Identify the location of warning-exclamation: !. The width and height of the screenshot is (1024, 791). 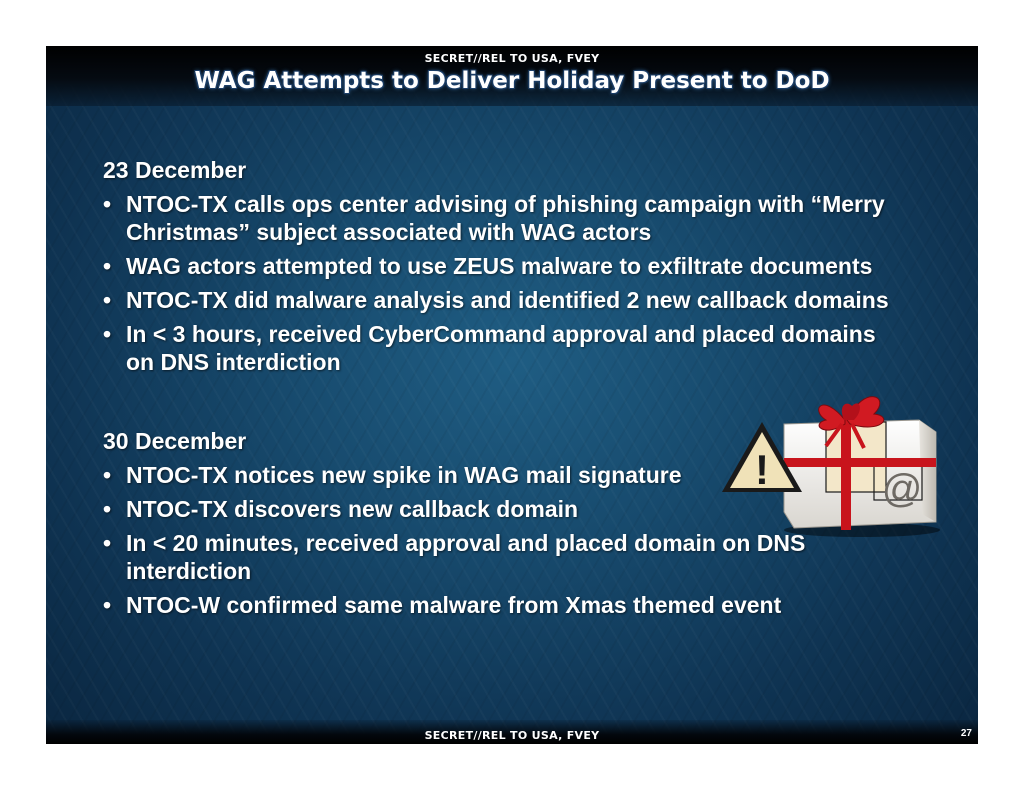
(762, 469).